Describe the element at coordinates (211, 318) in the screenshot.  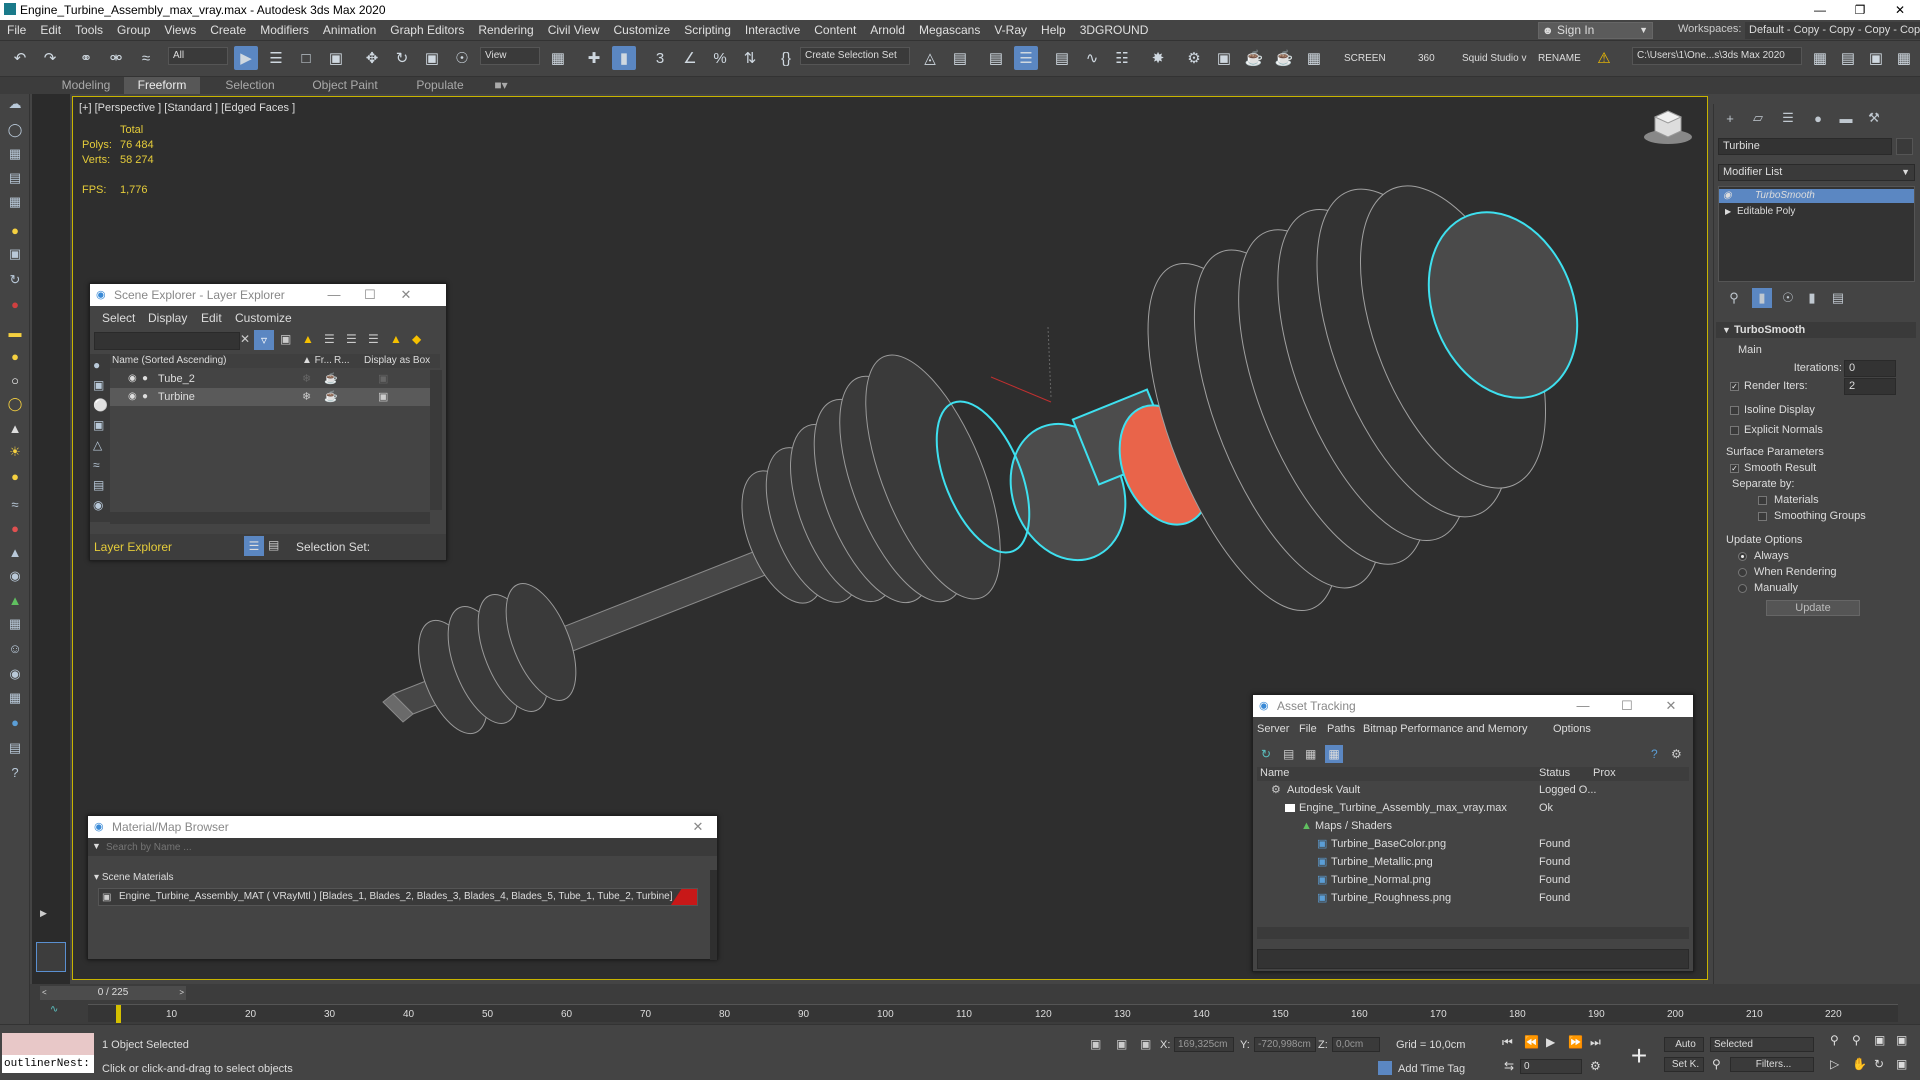
I see `se-menu-edit: Edit` at that location.